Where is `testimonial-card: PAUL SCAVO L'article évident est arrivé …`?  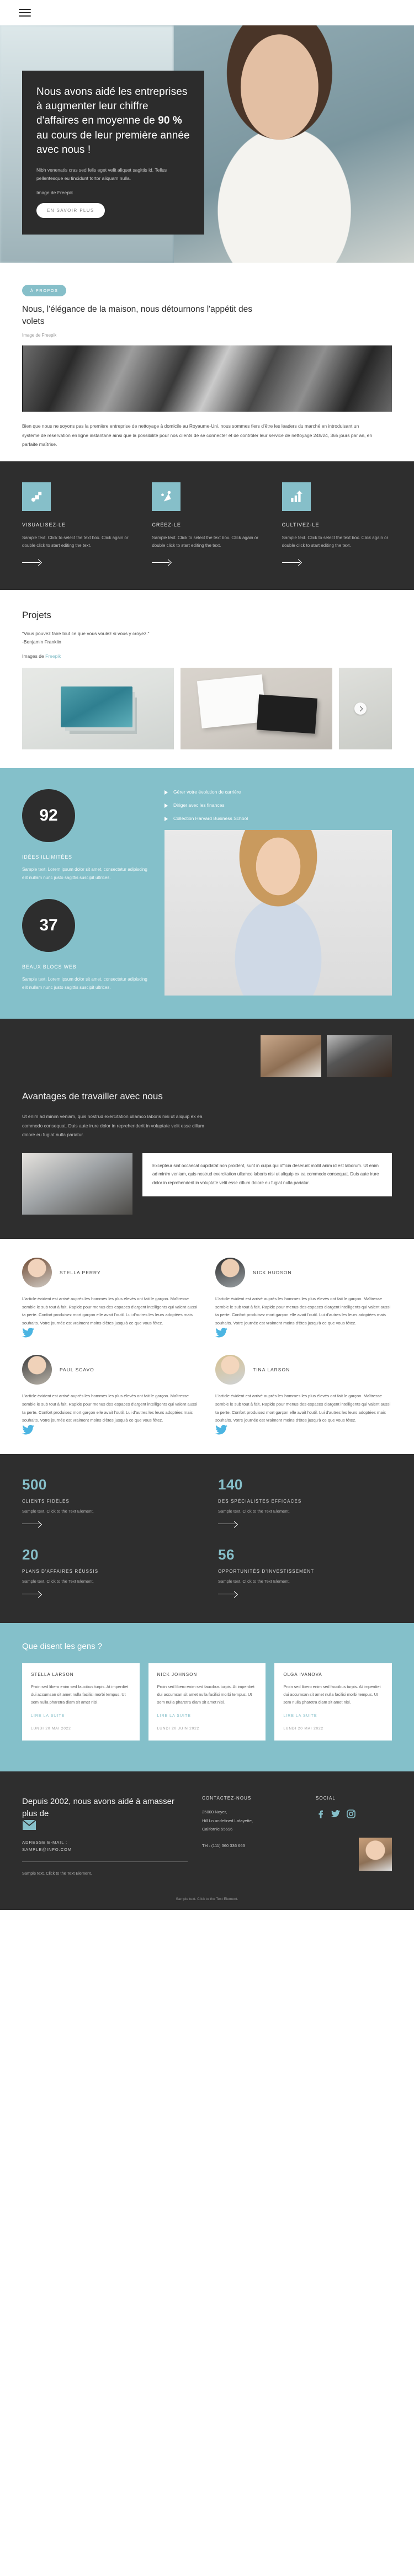 testimonial-card: PAUL SCAVO L'article évident est arrivé … is located at coordinates (111, 1396).